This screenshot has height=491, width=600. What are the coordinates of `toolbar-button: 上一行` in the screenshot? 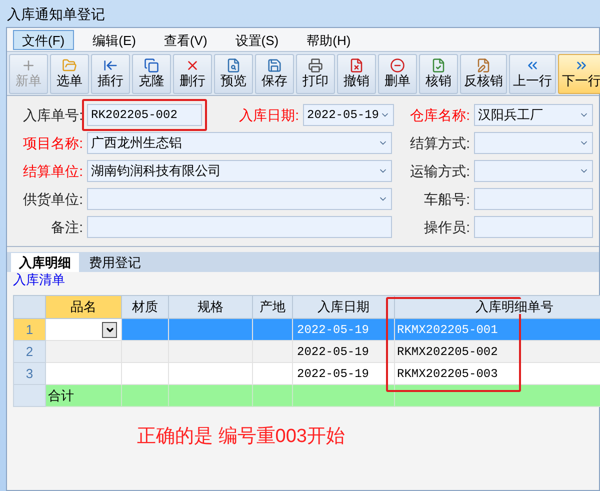 It's located at (532, 74).